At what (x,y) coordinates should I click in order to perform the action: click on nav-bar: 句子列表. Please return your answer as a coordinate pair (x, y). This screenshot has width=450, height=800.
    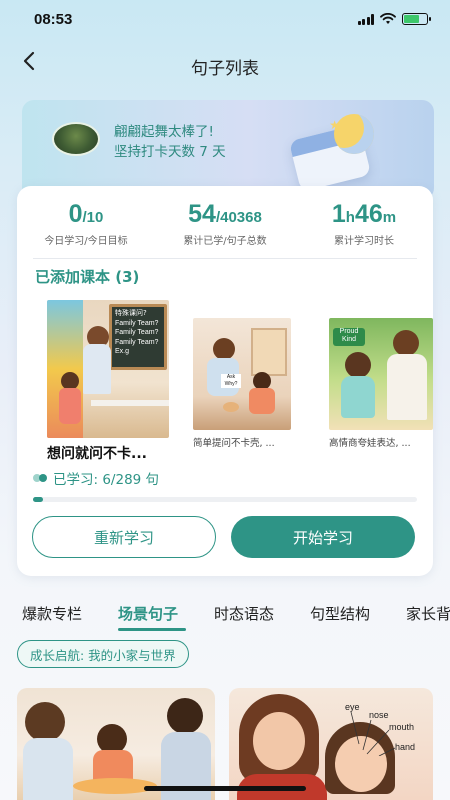
    Looking at the image, I should click on (225, 64).